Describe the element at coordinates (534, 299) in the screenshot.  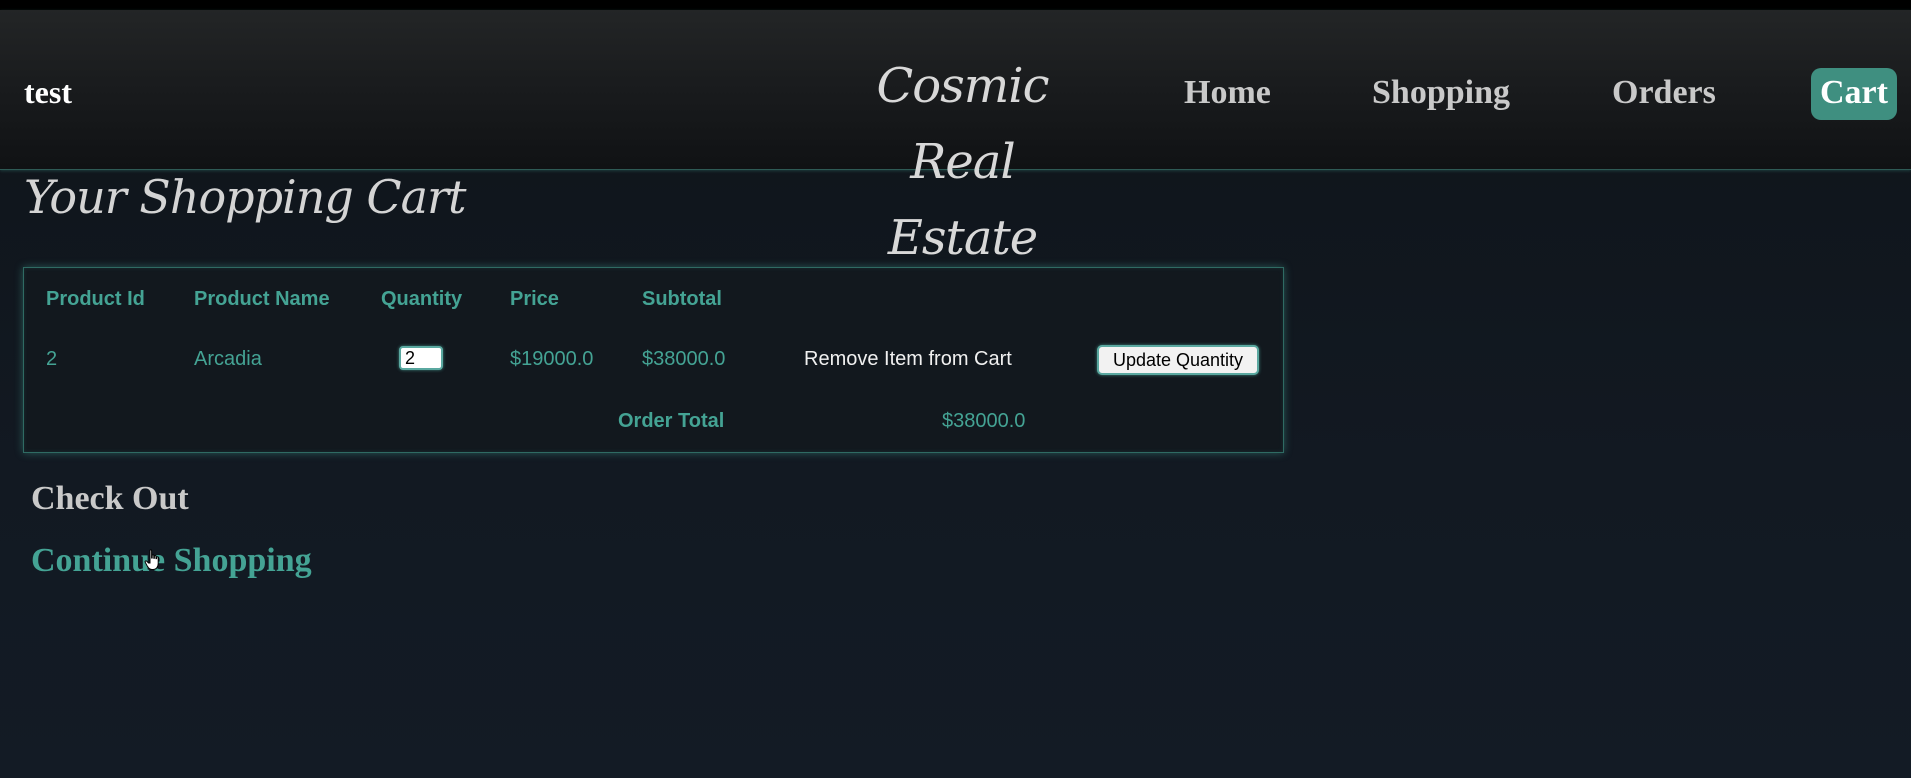
I see `header-price: Price` at that location.